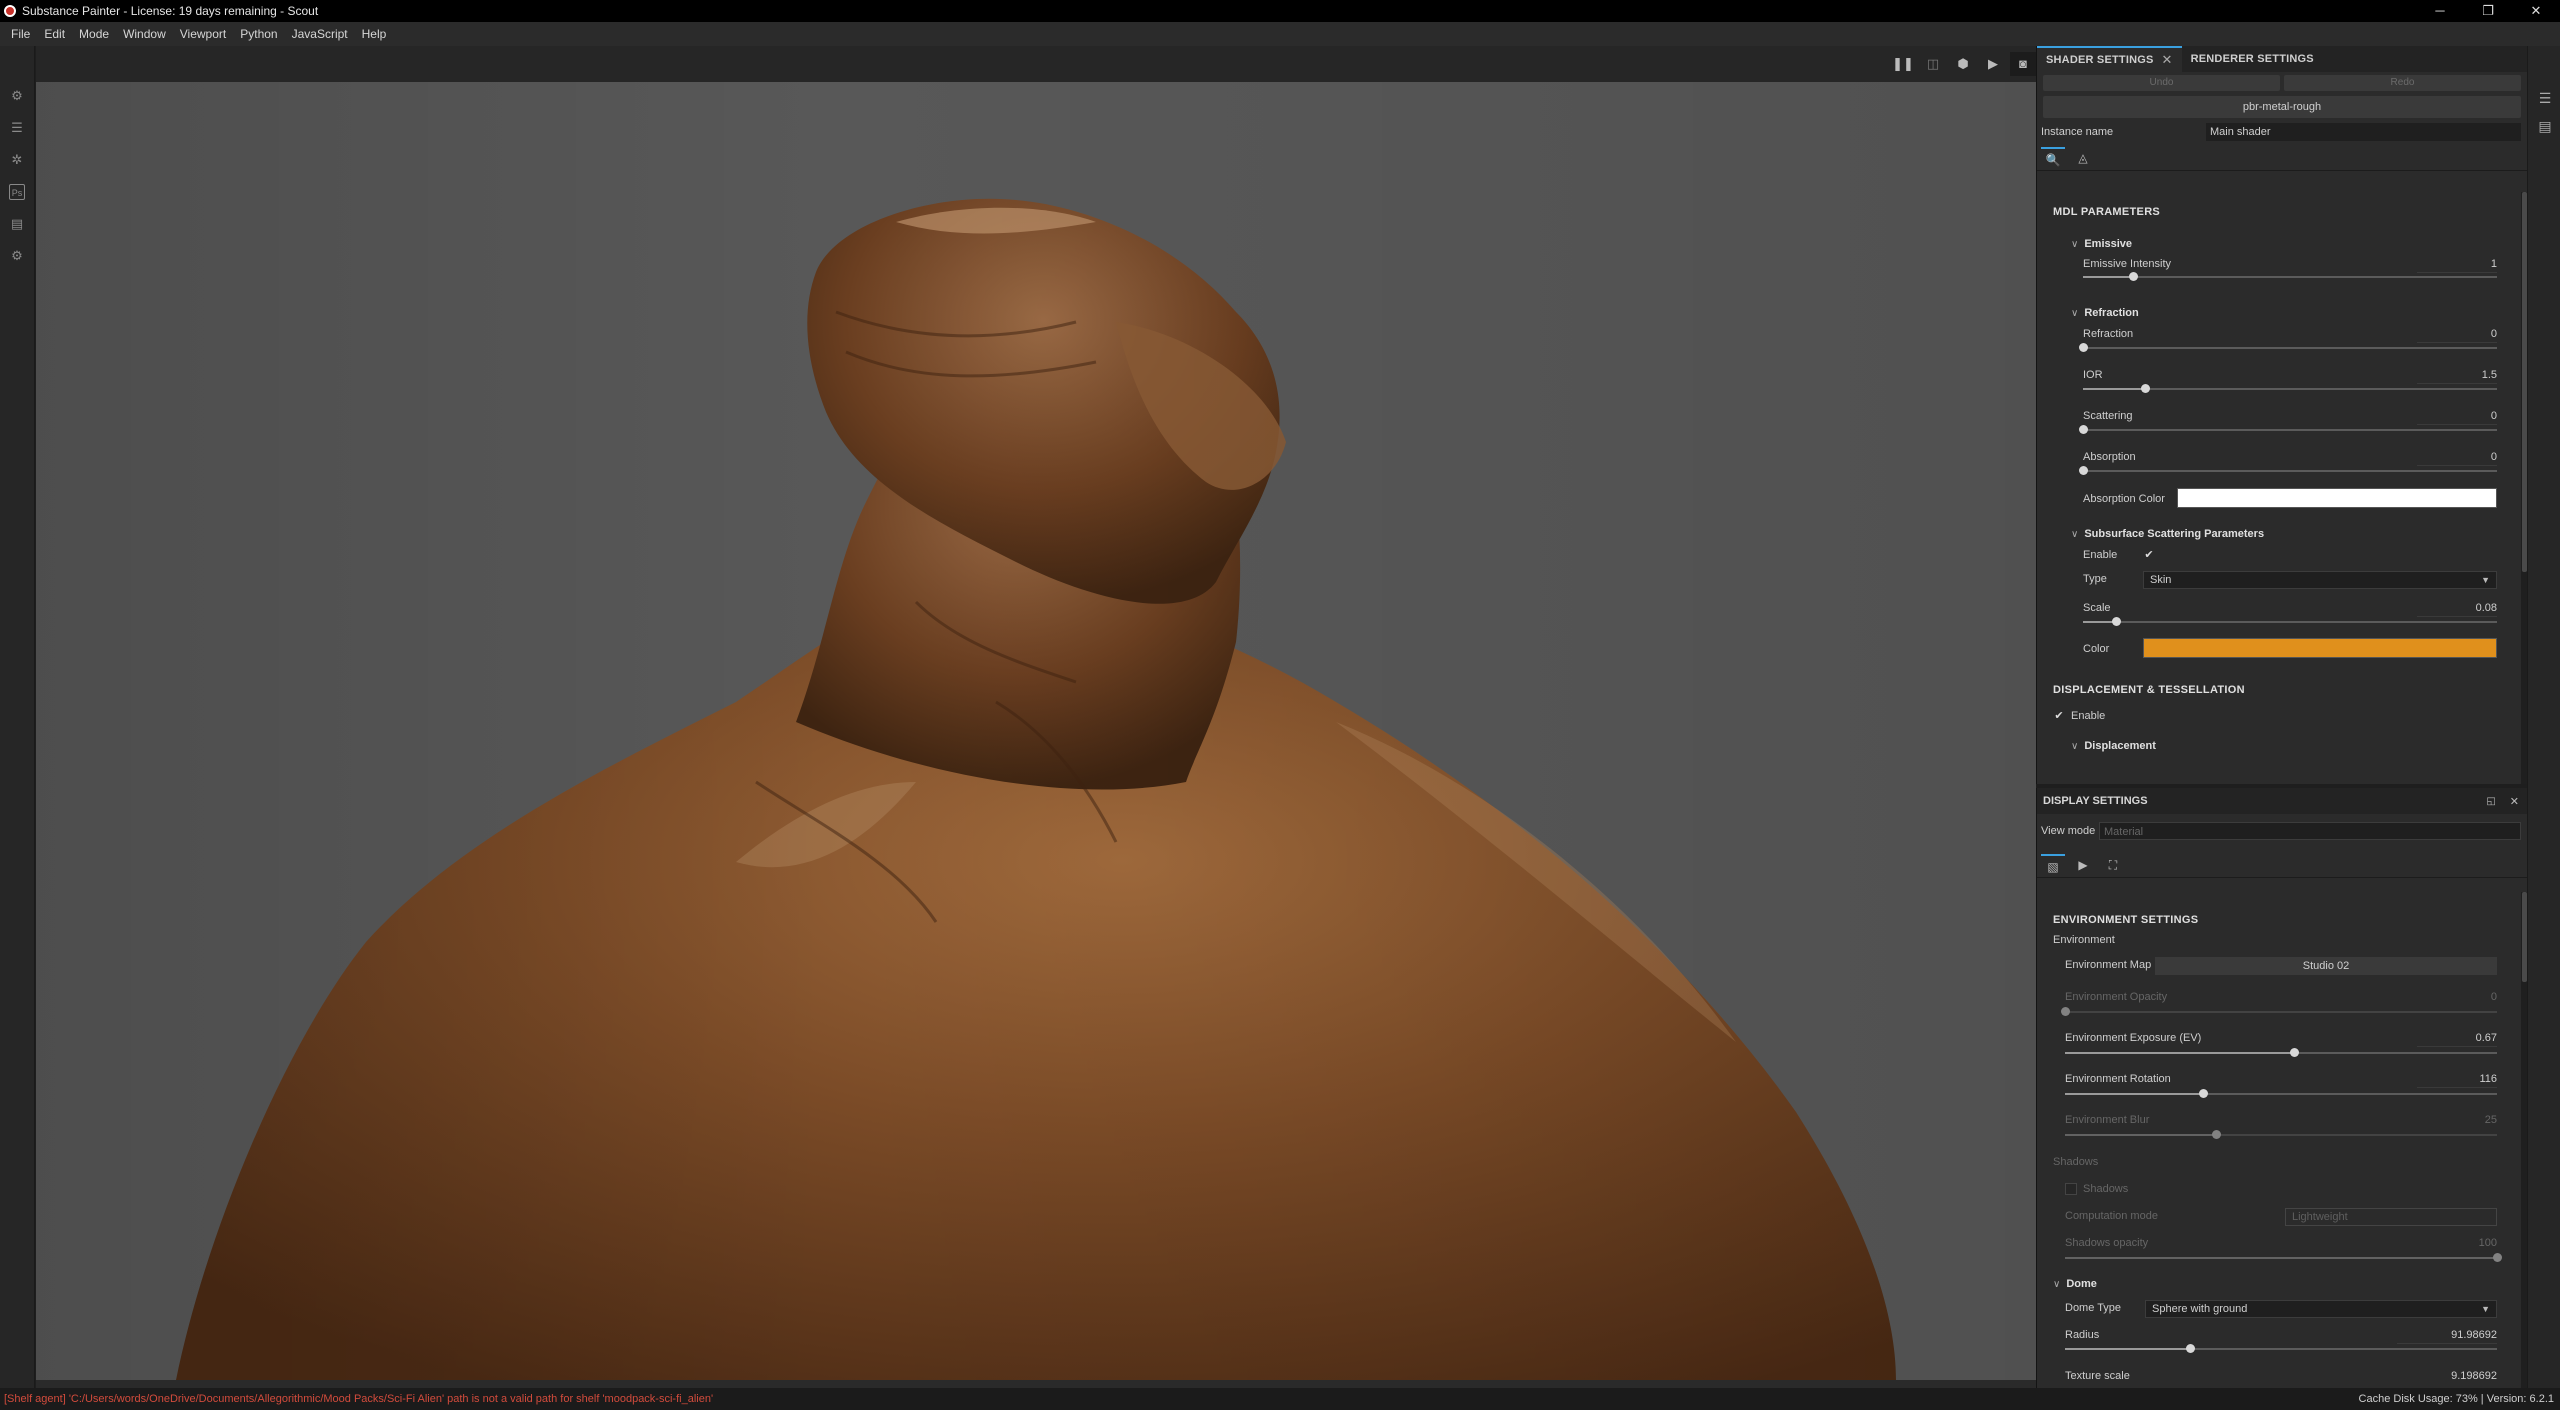  Describe the element at coordinates (2113, 746) in the screenshot. I see `displacement-group-toggle: ∨ Displacement` at that location.